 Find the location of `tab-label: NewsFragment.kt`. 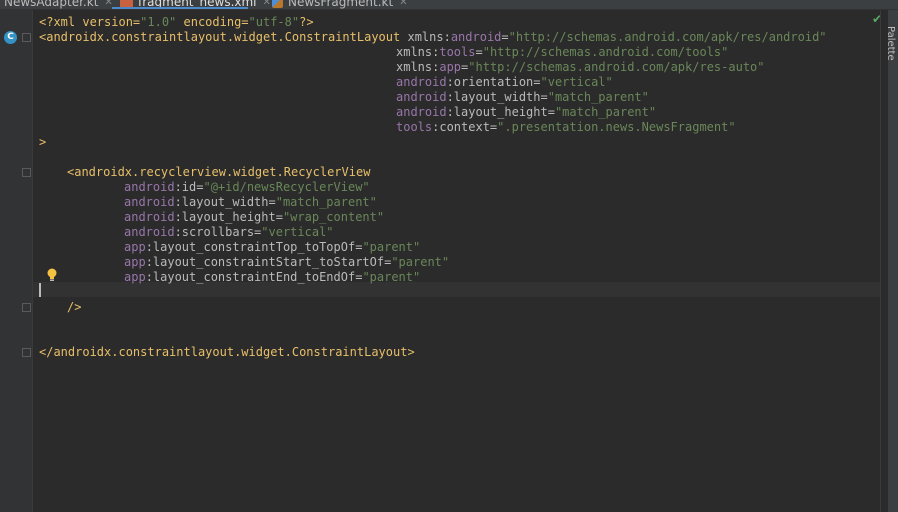

tab-label: NewsFragment.kt is located at coordinates (341, 4).